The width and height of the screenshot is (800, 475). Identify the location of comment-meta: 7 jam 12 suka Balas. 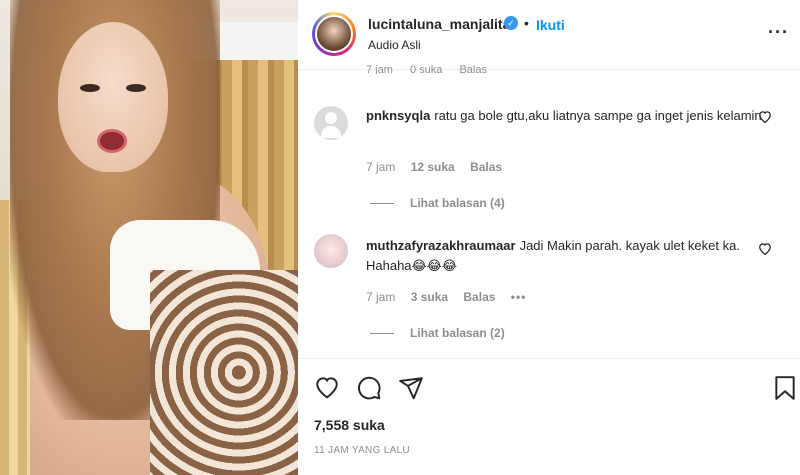
(440, 167).